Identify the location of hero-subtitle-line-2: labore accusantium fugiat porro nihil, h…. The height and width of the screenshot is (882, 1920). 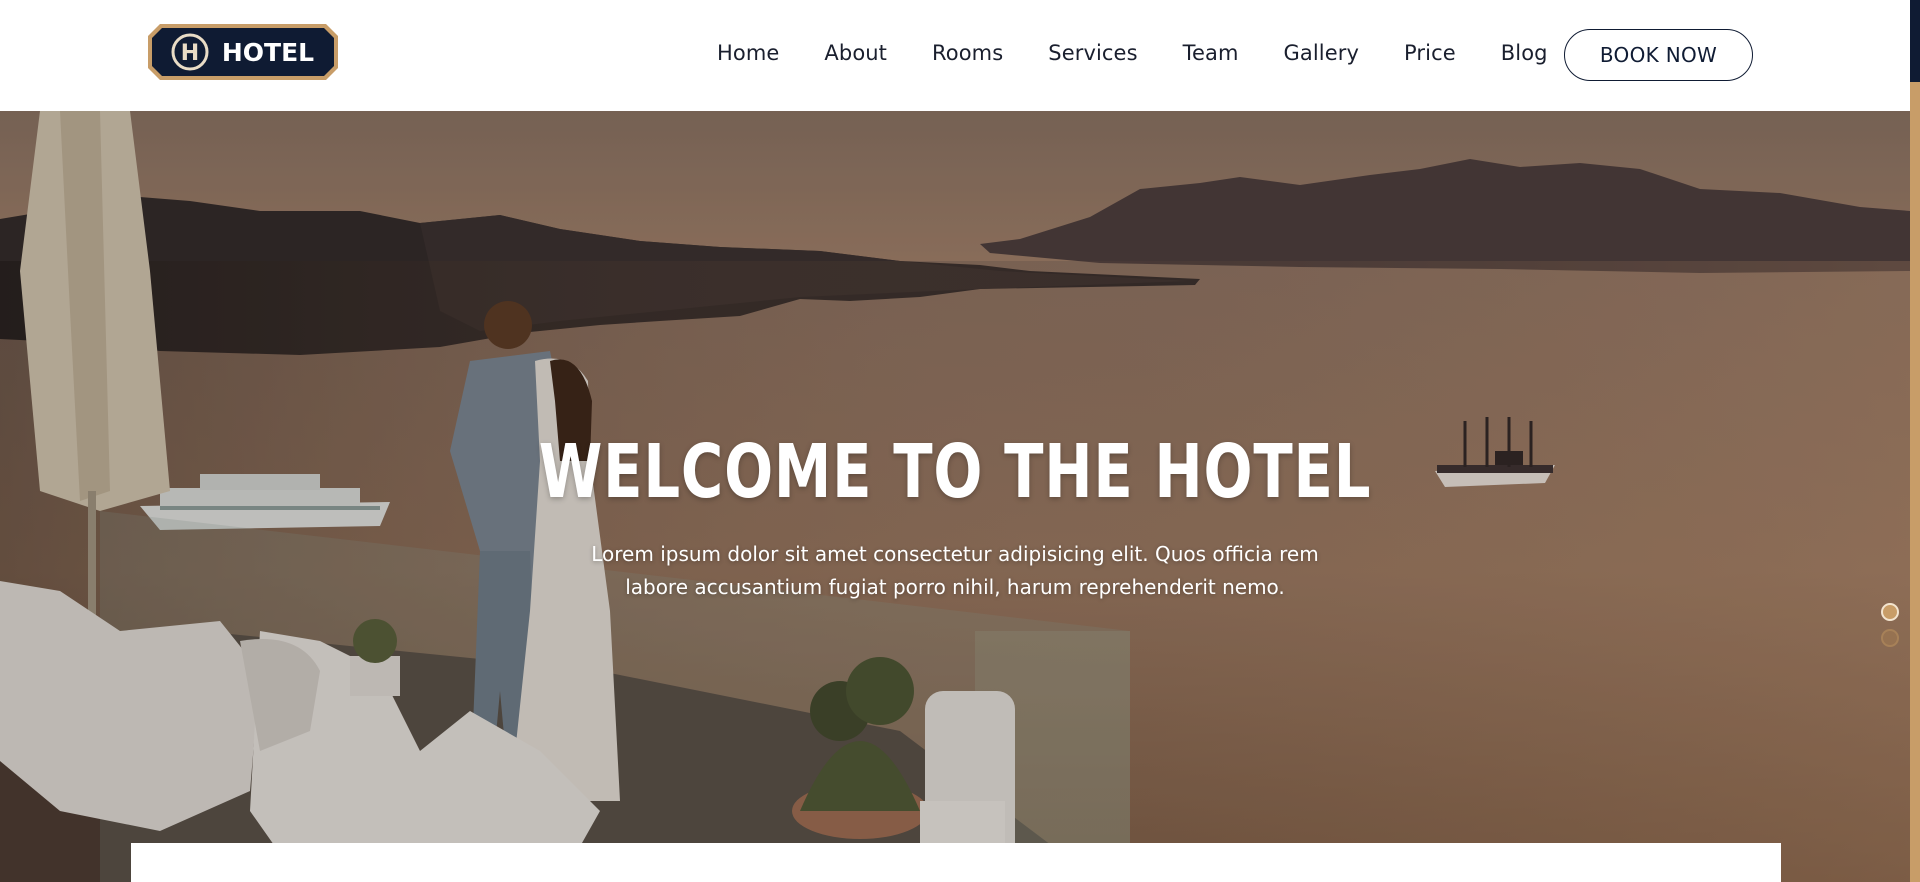
(955, 587).